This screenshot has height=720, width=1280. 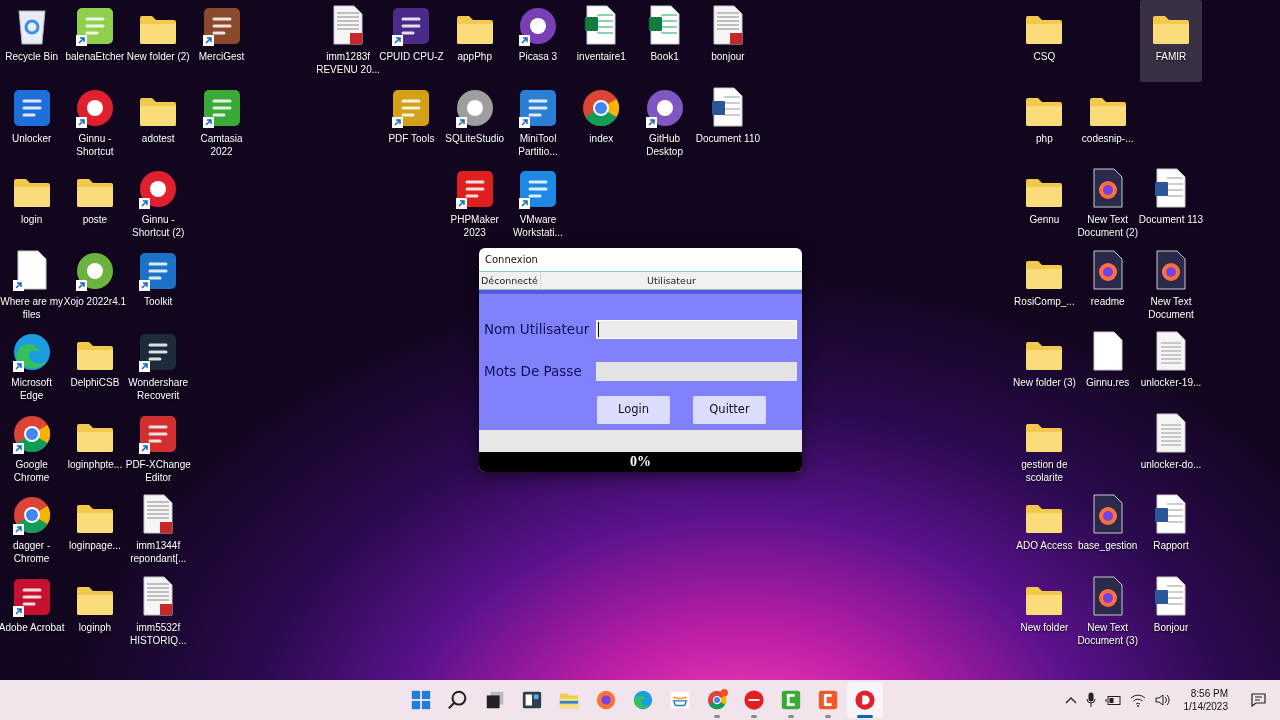 I want to click on notifications-icon, so click(x=1258, y=700).